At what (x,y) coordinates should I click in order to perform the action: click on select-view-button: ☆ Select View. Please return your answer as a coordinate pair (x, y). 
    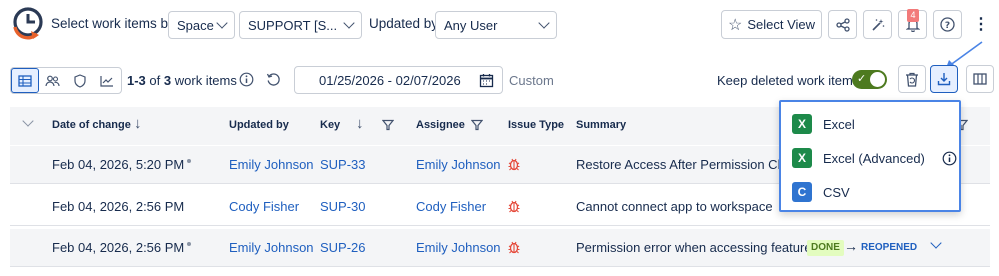
    Looking at the image, I should click on (771, 24).